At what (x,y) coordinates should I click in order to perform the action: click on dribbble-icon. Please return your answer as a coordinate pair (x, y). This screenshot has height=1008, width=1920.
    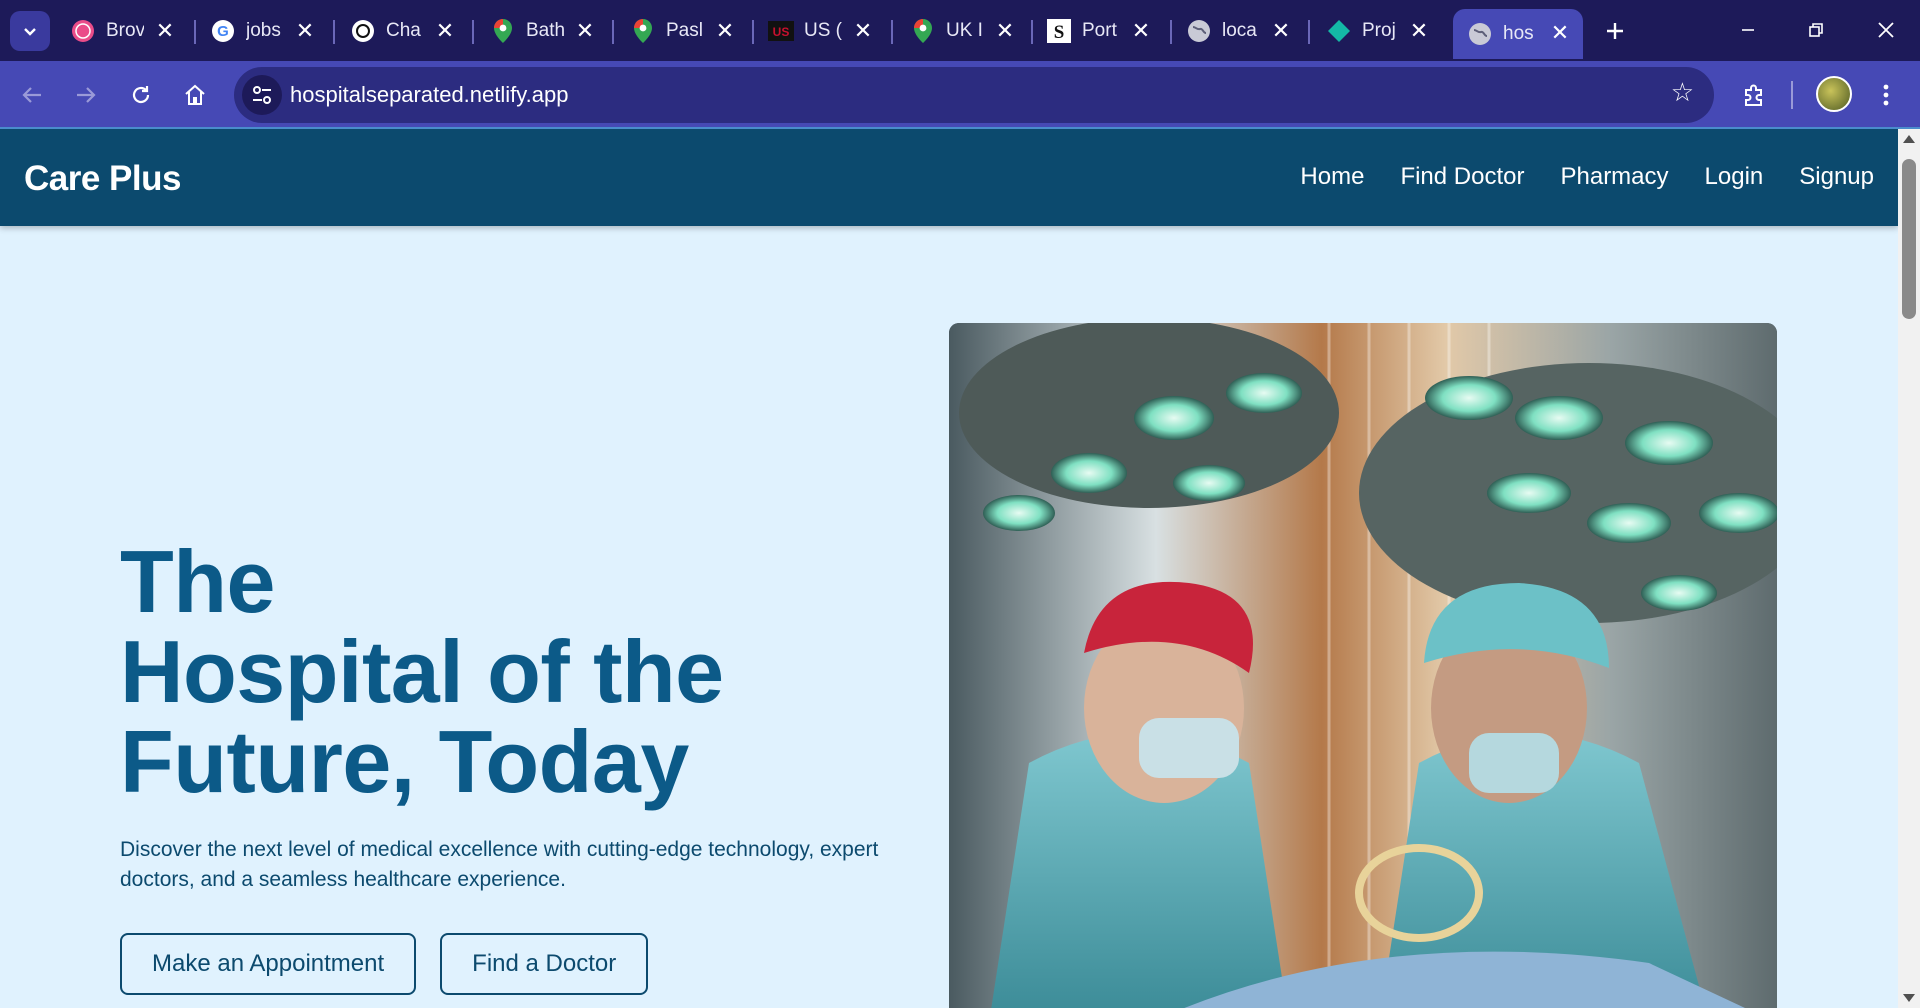
    Looking at the image, I should click on (83, 31).